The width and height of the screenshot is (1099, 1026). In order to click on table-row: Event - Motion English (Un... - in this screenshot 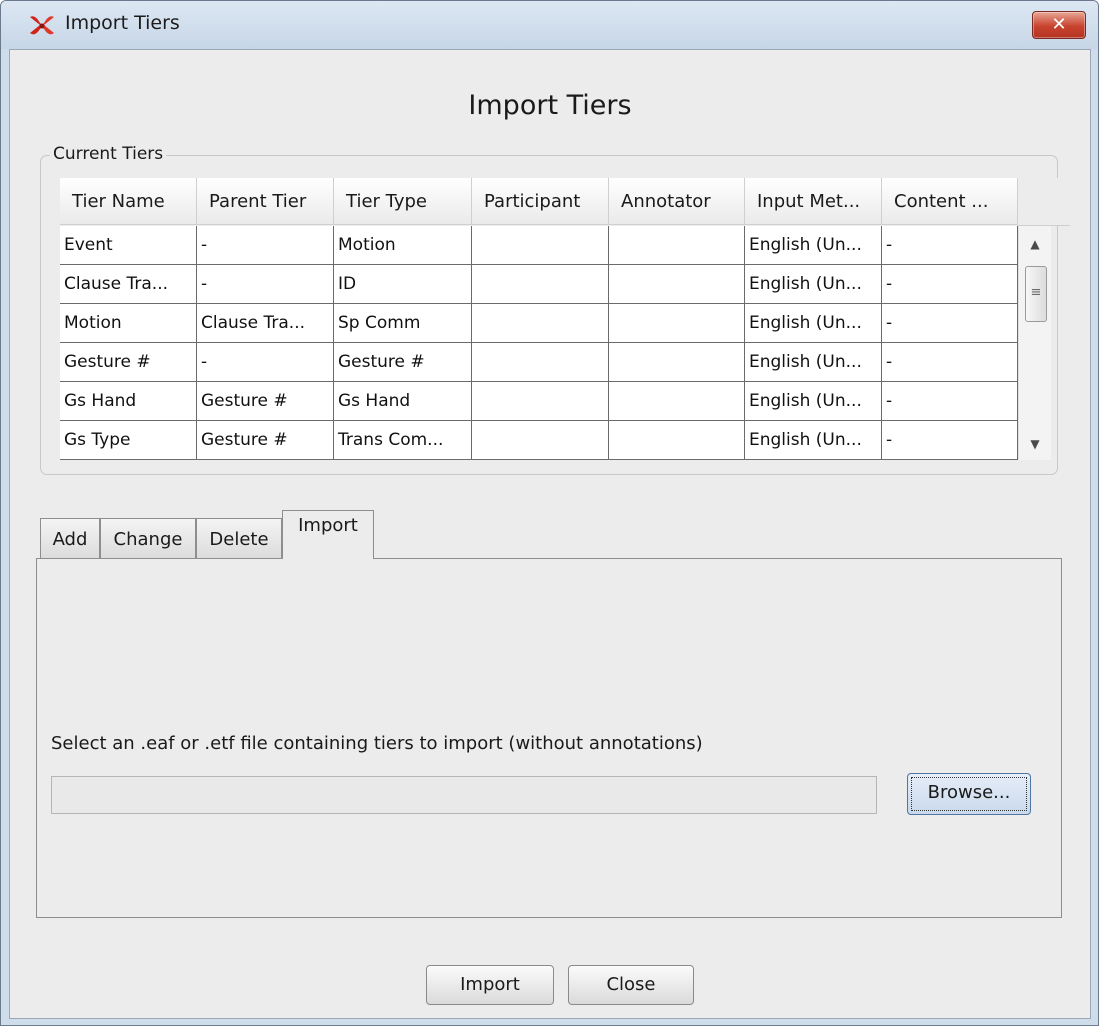, I will do `click(539, 245)`.